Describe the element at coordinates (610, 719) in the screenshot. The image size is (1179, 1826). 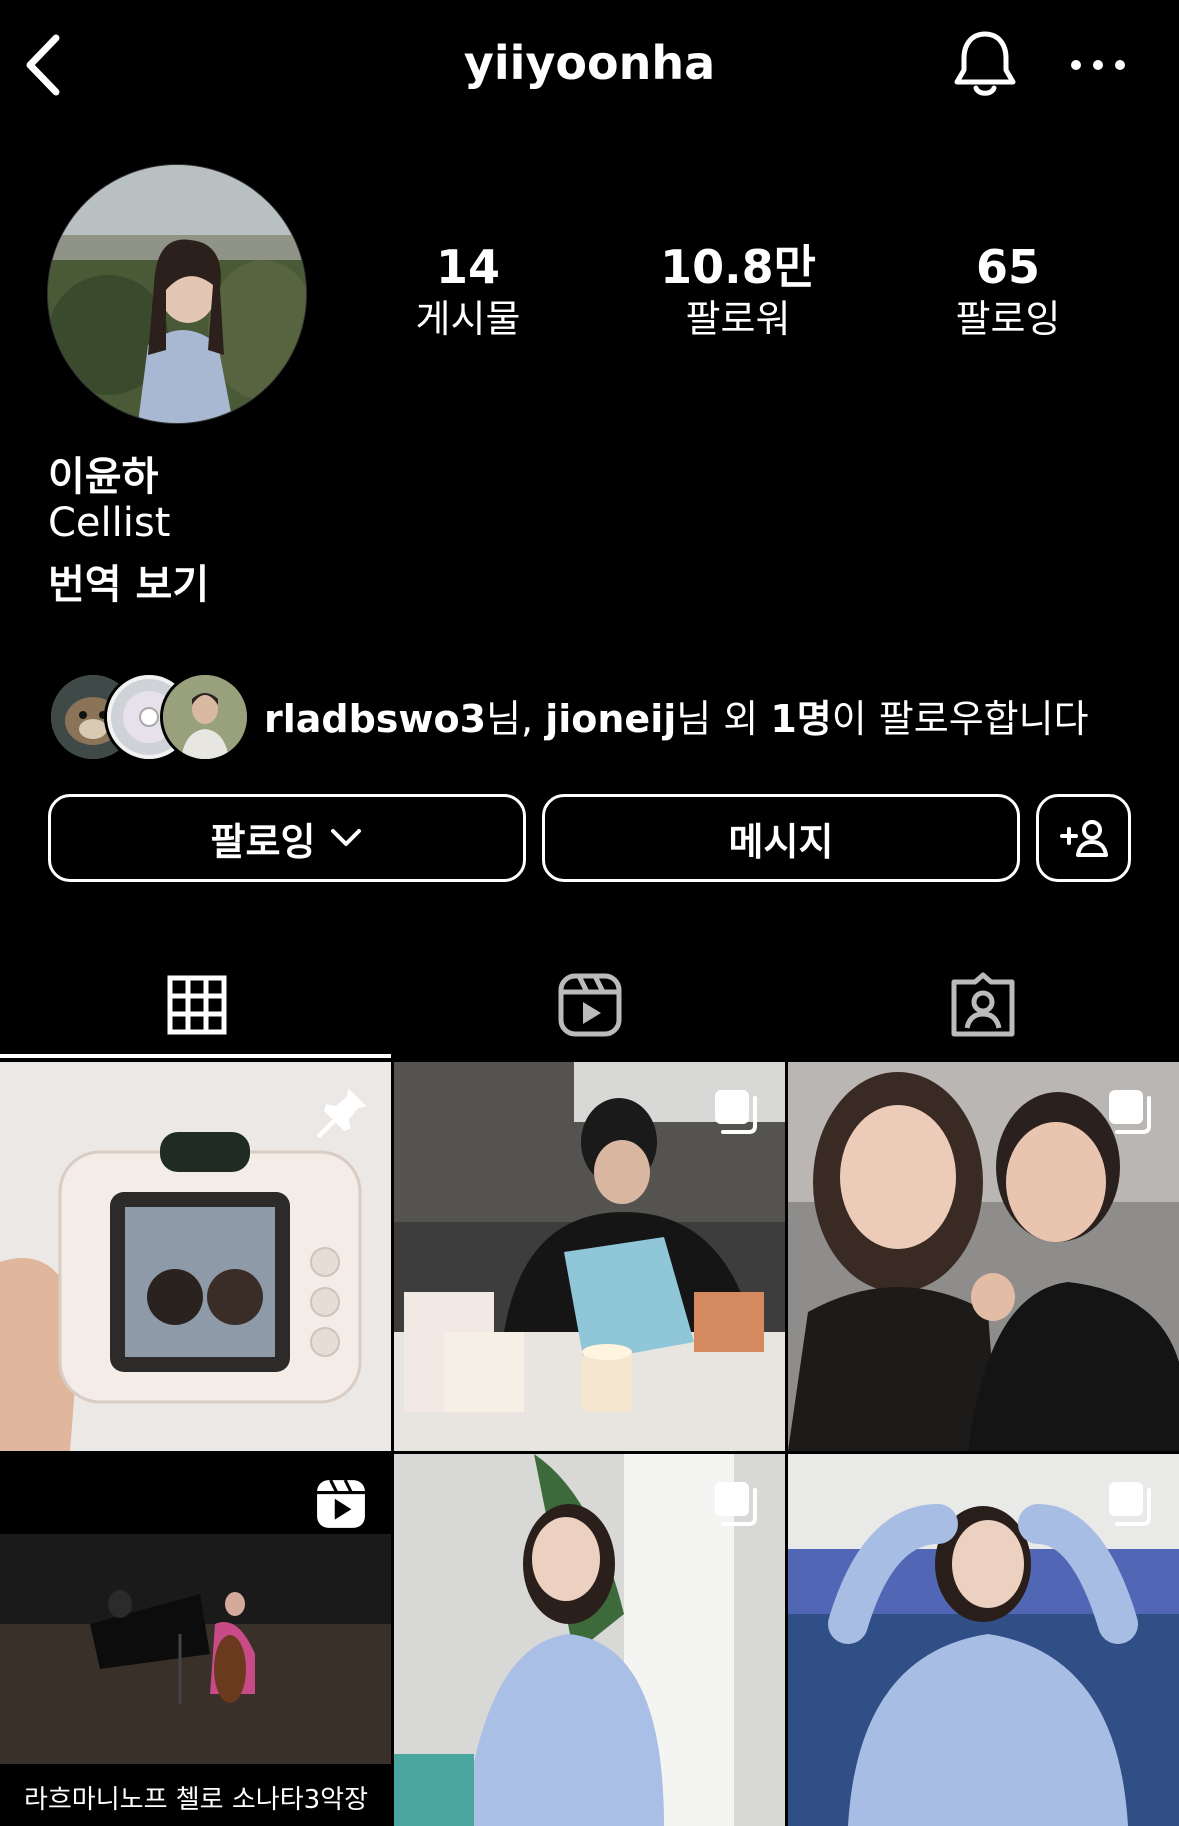
I see `mutual-user-2: jioneij` at that location.